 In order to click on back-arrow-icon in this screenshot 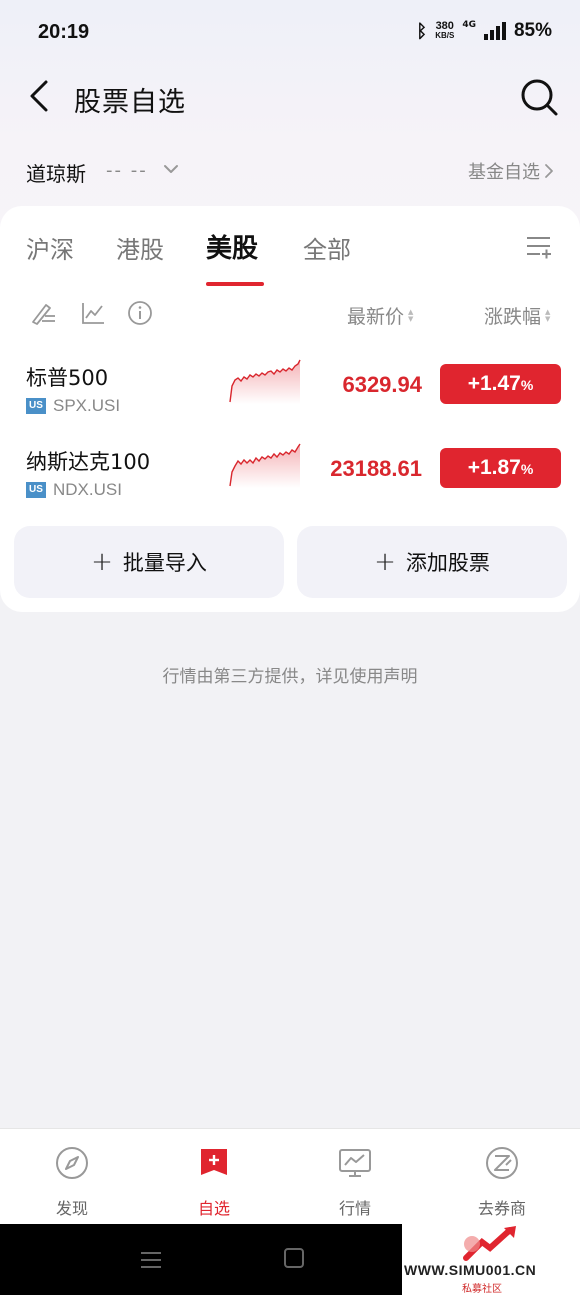, I will do `click(39, 96)`.